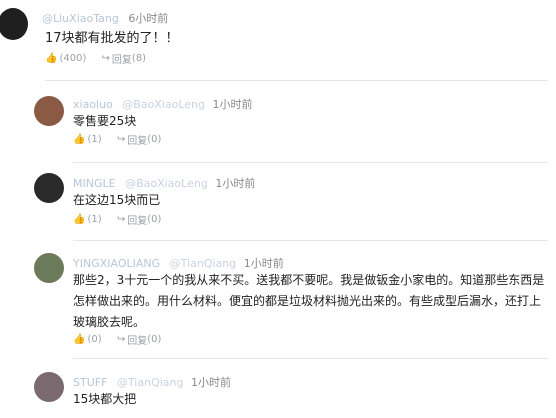 This screenshot has height=418, width=556. I want to click on comment-text: 在这边15块而已, so click(117, 200).